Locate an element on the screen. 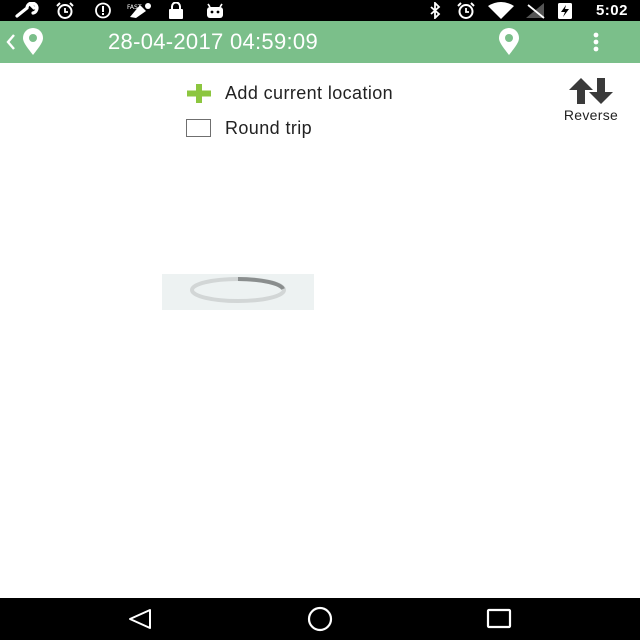 The width and height of the screenshot is (640, 640). bluetooth-icon is located at coordinates (435, 10).